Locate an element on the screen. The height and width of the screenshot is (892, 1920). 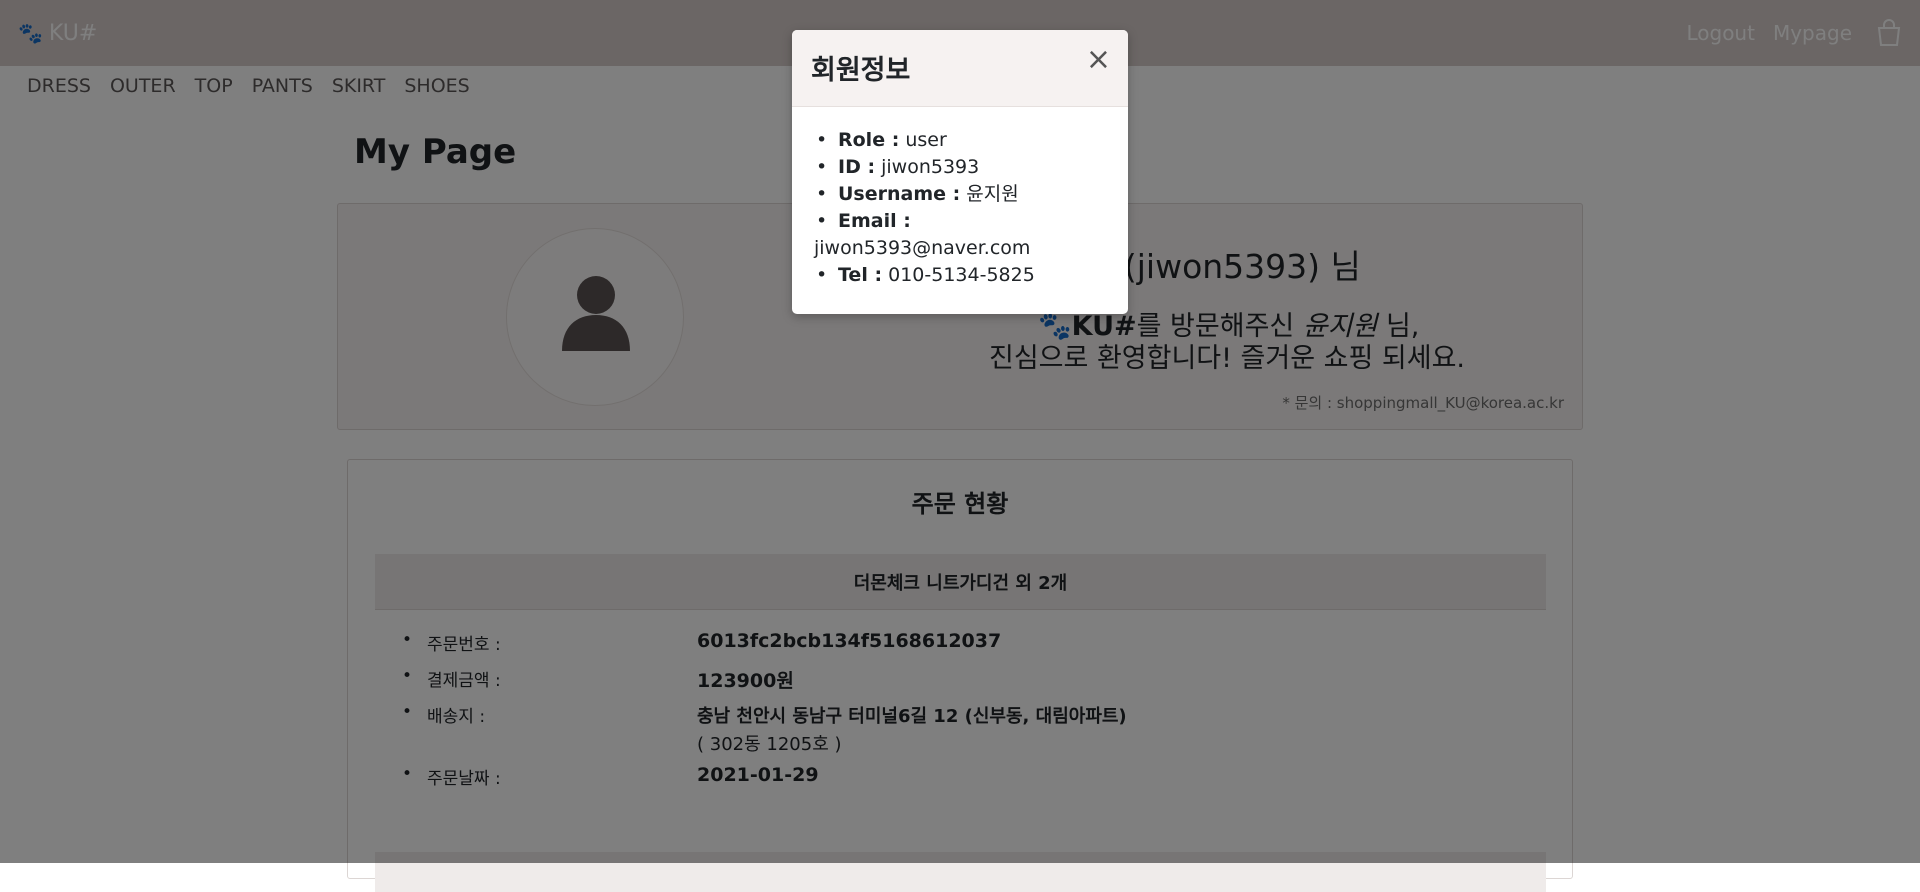
list-item: ID : jiwon5393 is located at coordinates (960, 167).